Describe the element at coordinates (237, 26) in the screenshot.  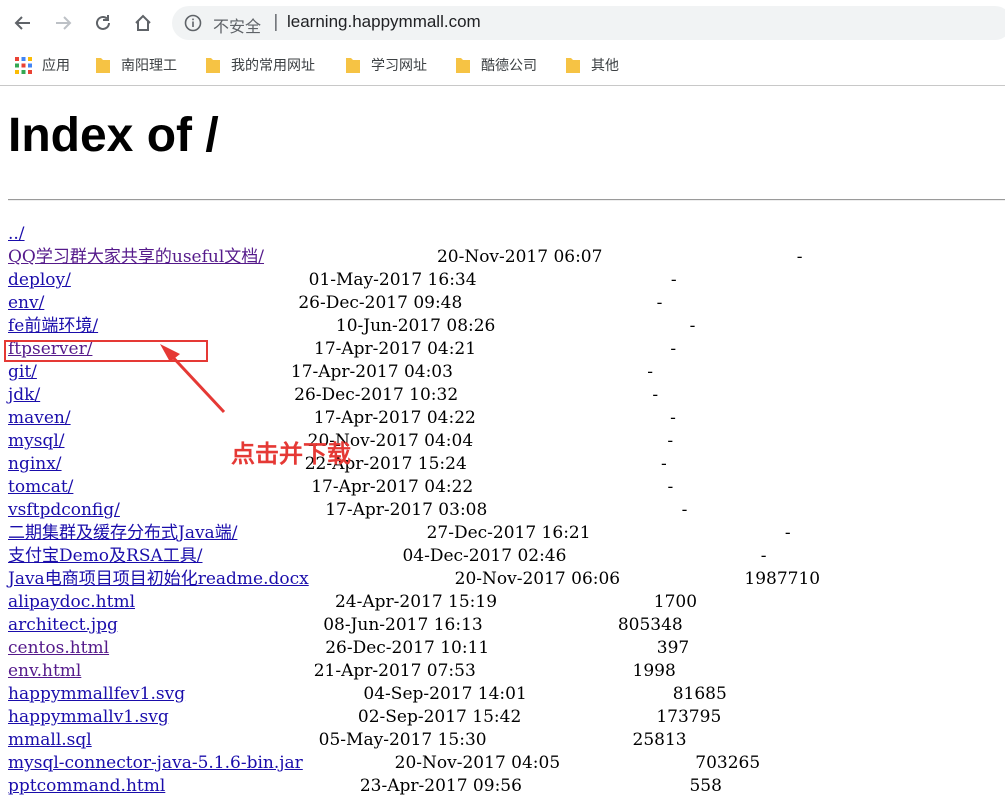
I see `security-label: 不安全` at that location.